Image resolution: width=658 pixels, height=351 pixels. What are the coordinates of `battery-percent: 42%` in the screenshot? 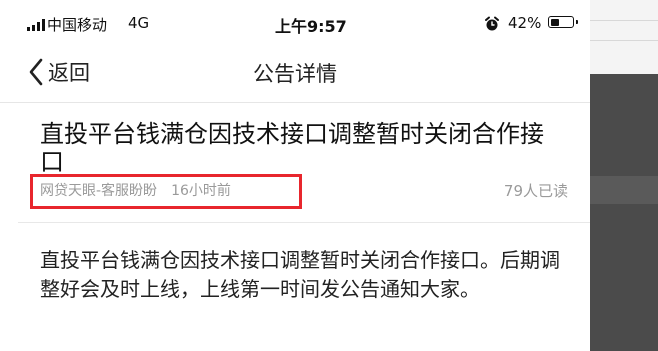 It's located at (525, 23).